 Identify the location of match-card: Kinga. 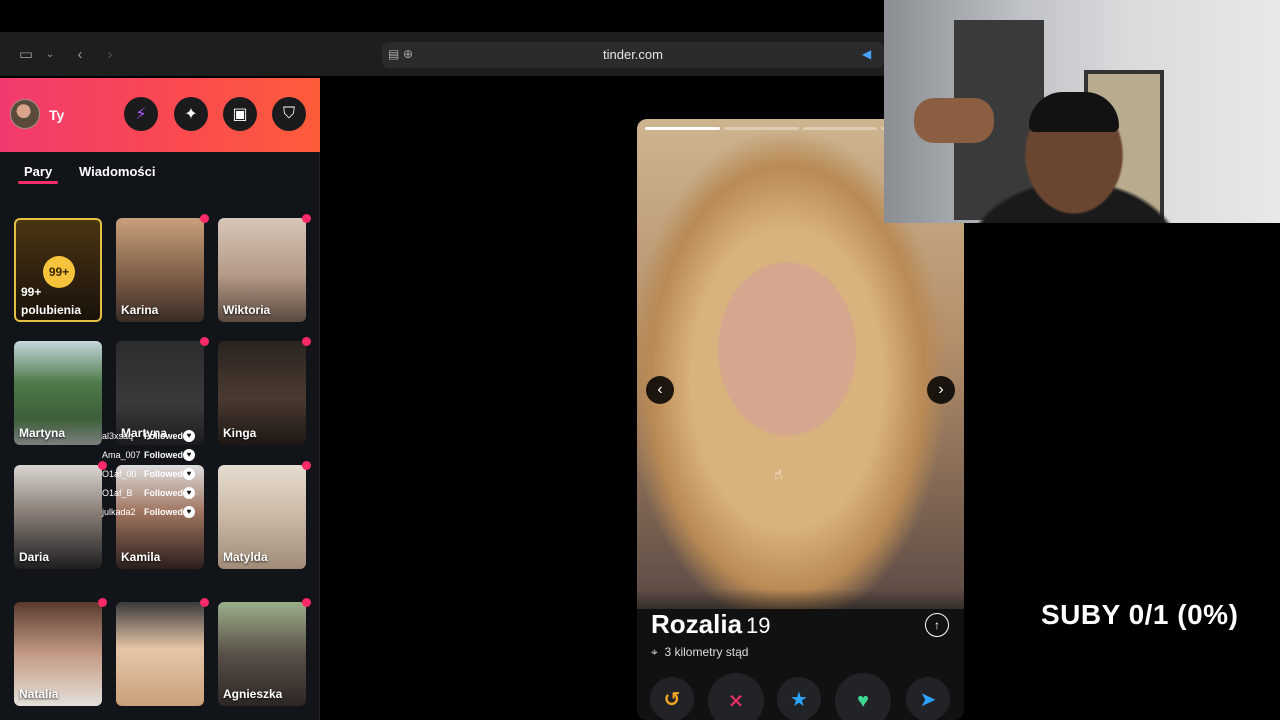
(262, 393).